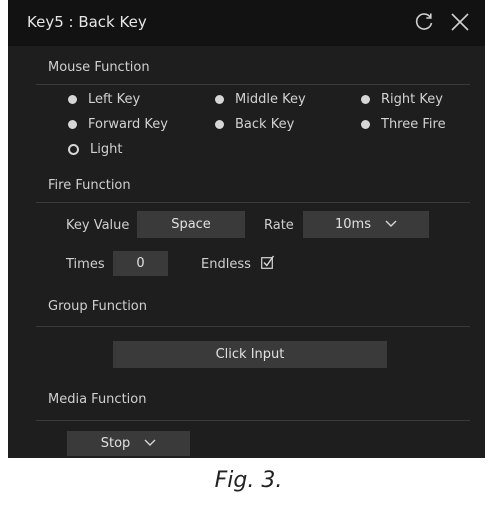  I want to click on key-value-field: Space, so click(191, 224).